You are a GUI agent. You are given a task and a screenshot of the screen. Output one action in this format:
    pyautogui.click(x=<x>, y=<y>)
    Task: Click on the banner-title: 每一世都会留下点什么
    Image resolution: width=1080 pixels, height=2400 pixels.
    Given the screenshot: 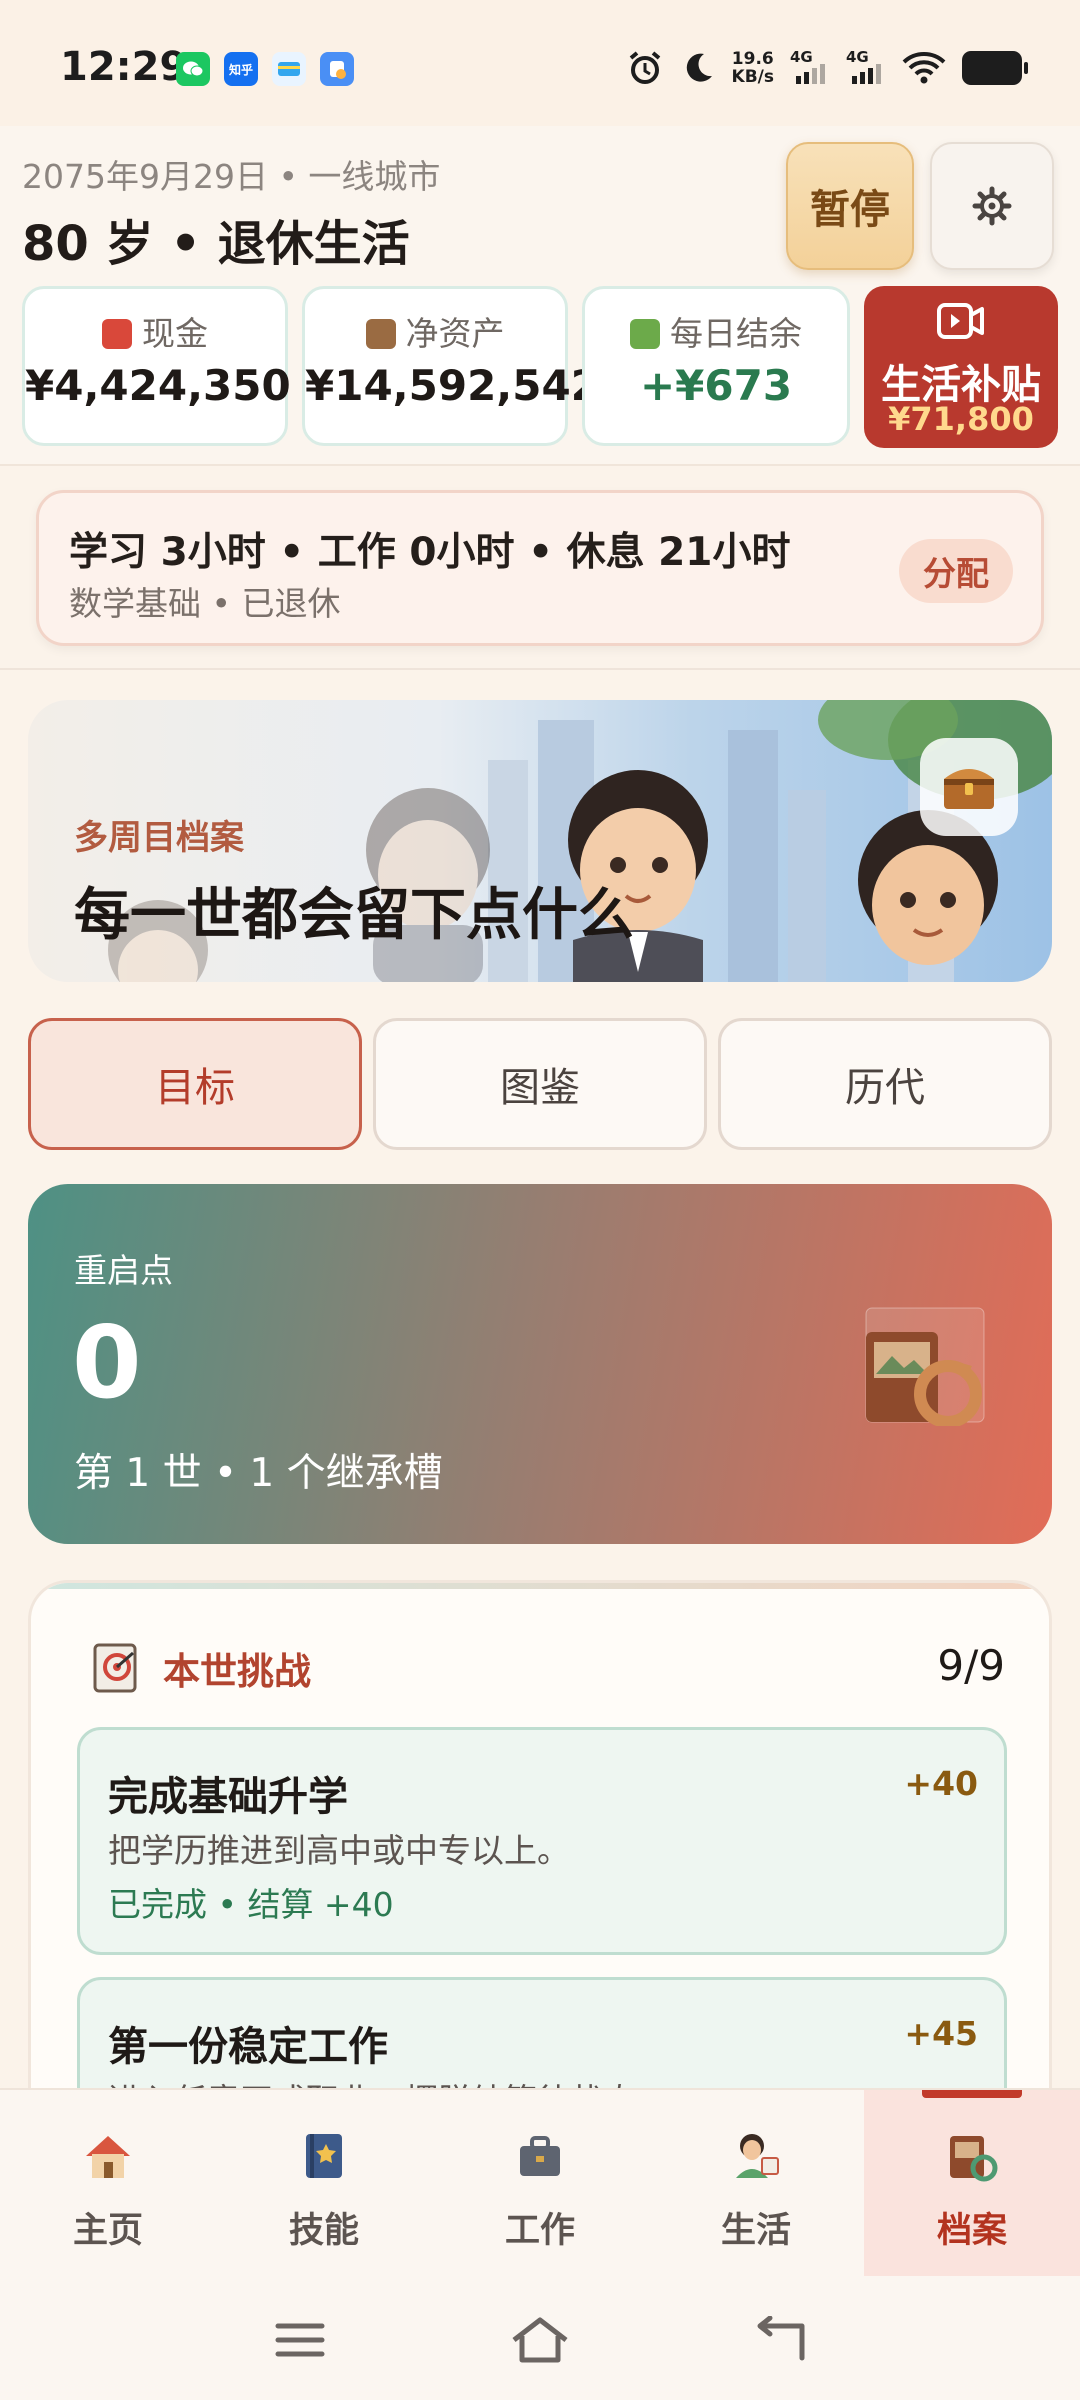 What is the action you would take?
    pyautogui.click(x=354, y=915)
    